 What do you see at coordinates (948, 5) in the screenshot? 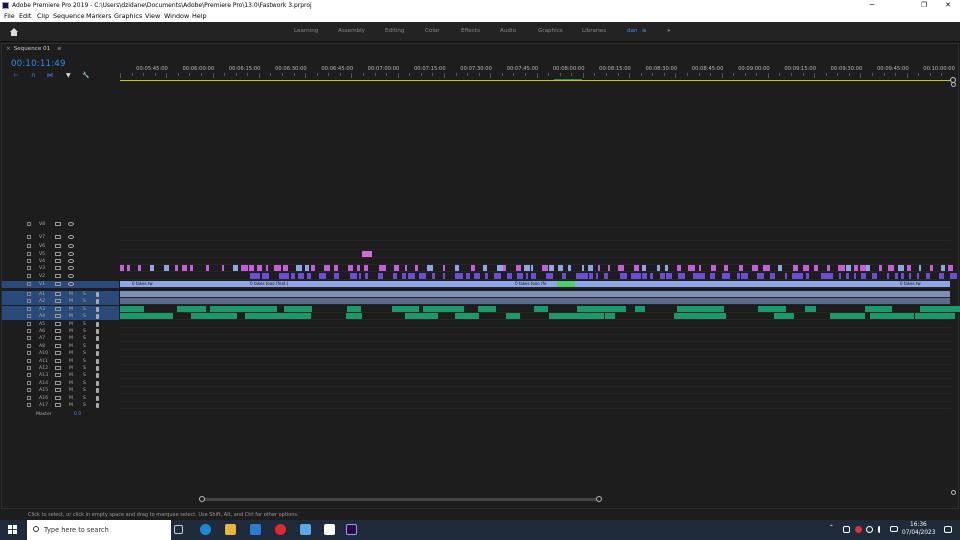
I see `close-button: ✕` at bounding box center [948, 5].